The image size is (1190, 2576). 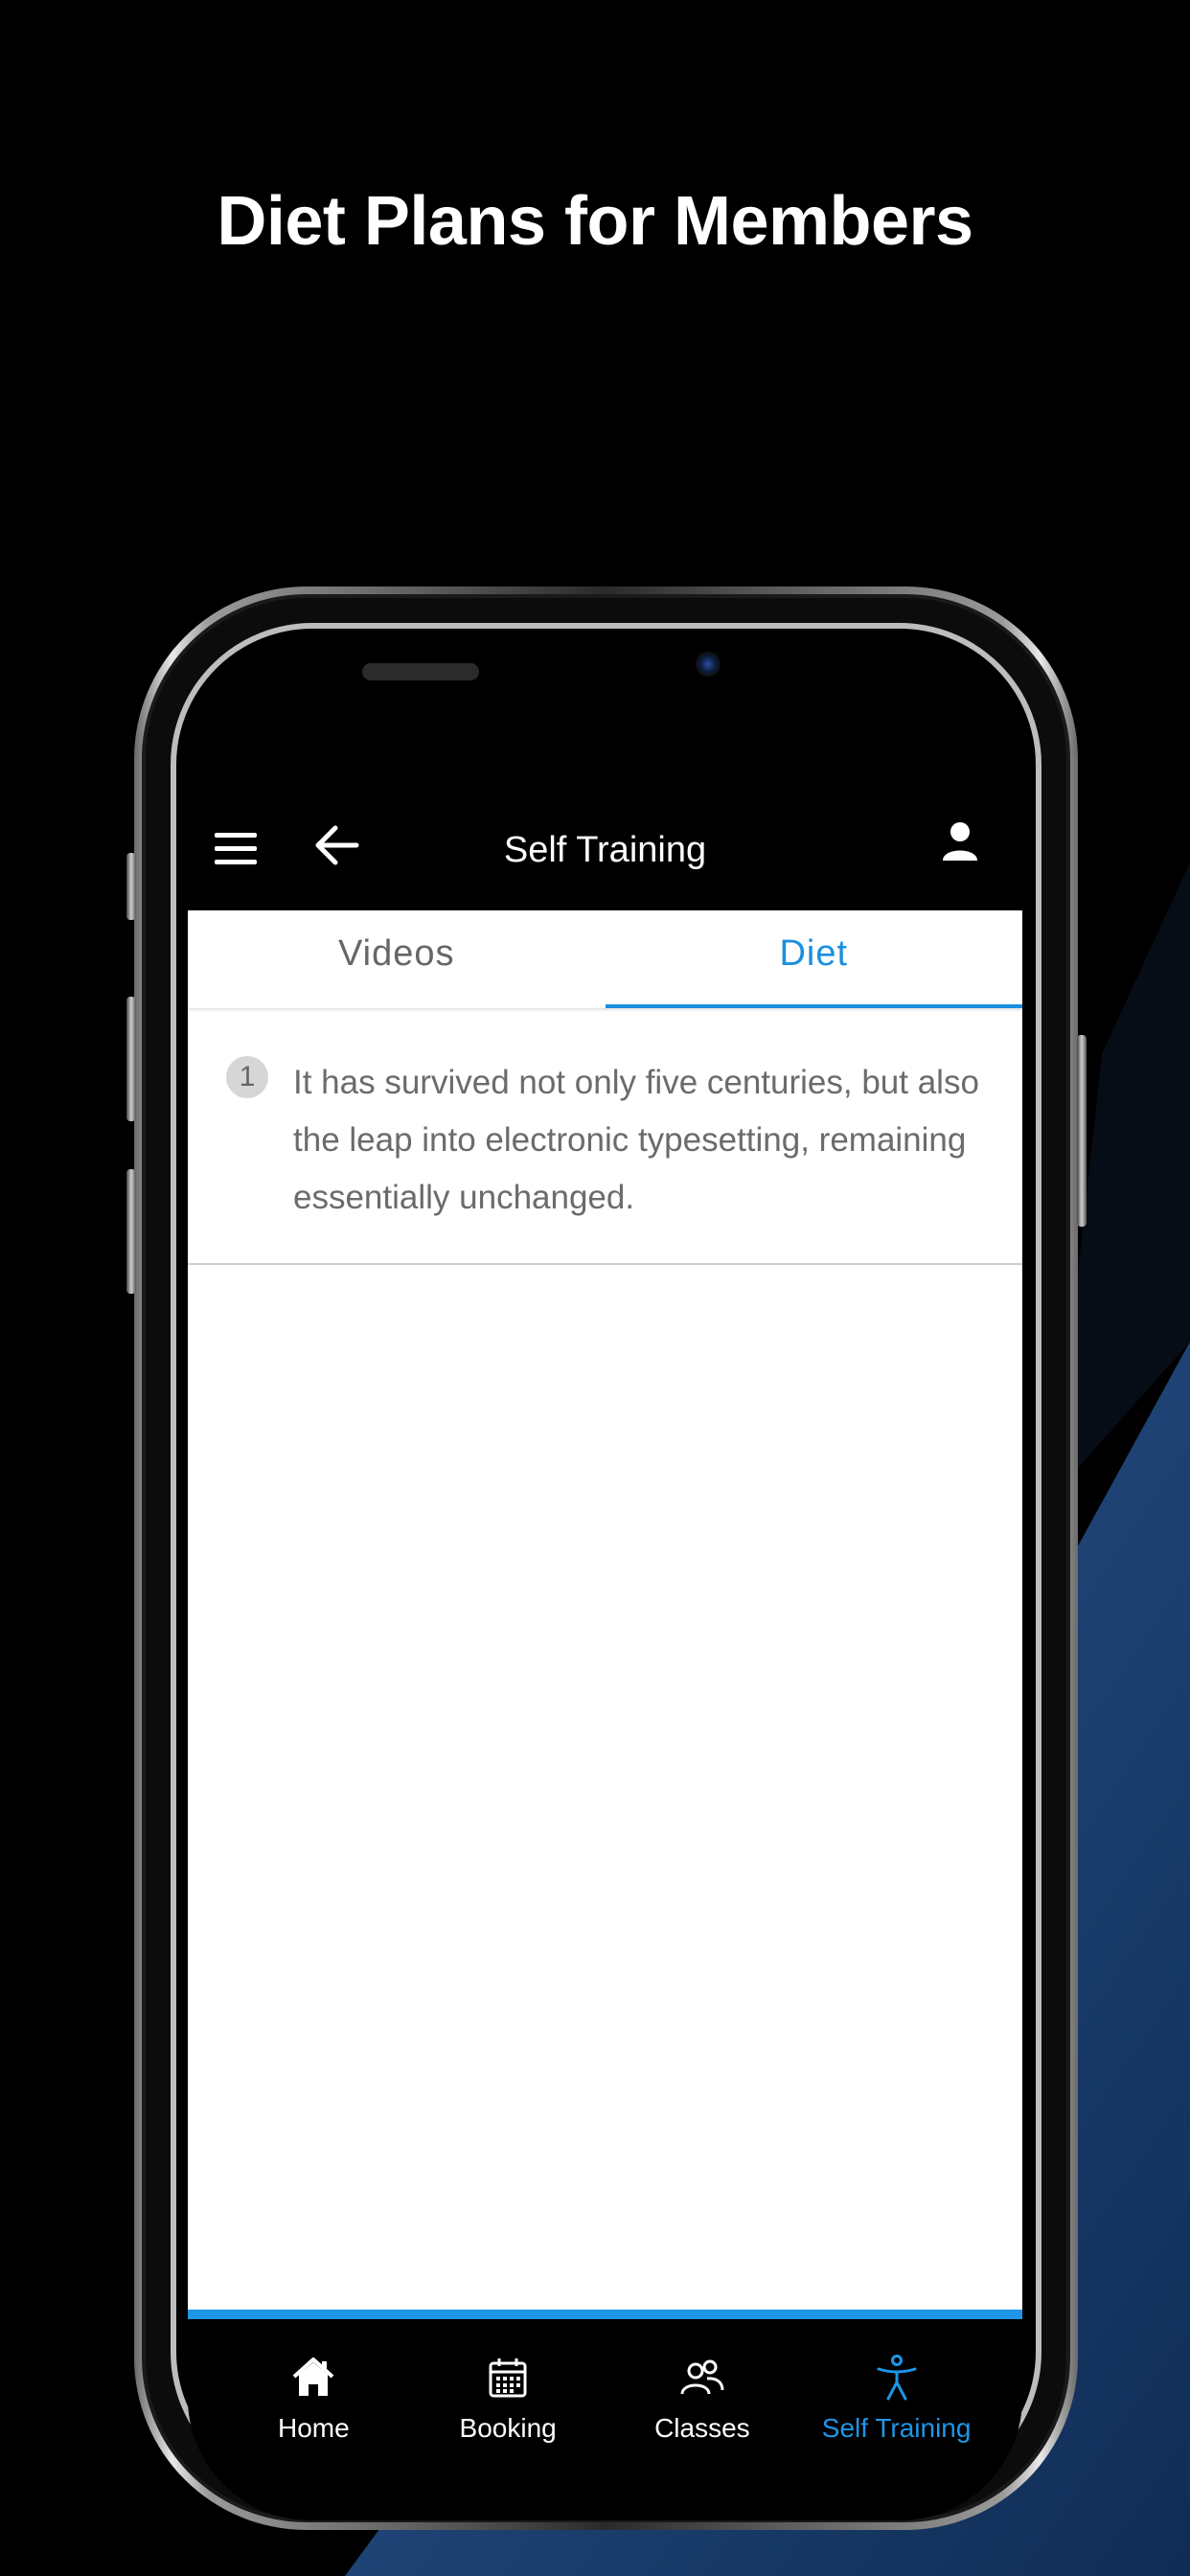 I want to click on nav-label: Home, so click(x=314, y=2428).